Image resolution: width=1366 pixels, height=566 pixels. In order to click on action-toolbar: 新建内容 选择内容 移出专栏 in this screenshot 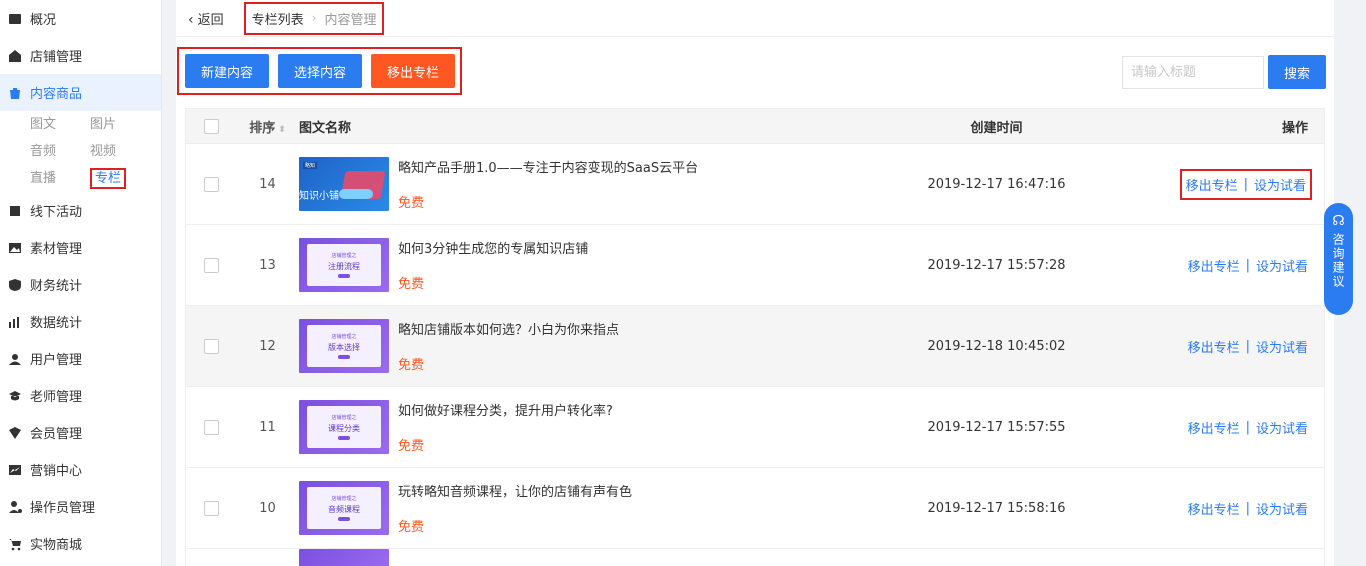, I will do `click(319, 71)`.